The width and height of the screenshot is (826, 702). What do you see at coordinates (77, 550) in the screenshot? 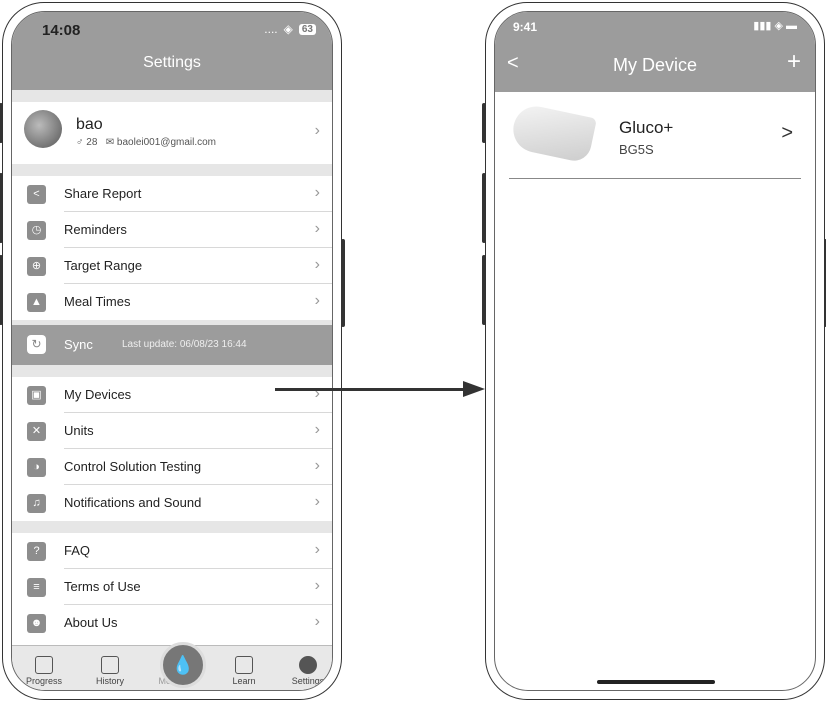
I see `menu-item-label: FAQ` at bounding box center [77, 550].